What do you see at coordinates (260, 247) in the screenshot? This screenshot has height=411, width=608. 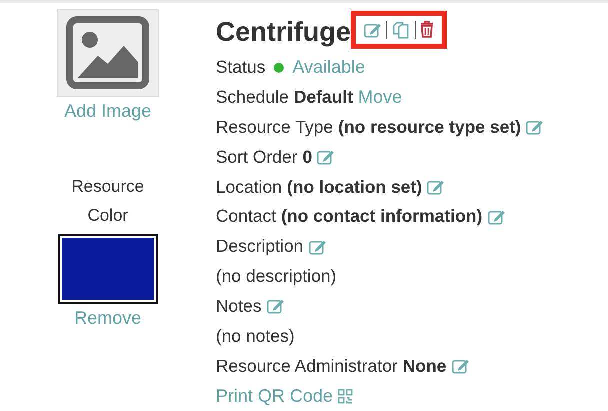 I see `field-label: Description` at bounding box center [260, 247].